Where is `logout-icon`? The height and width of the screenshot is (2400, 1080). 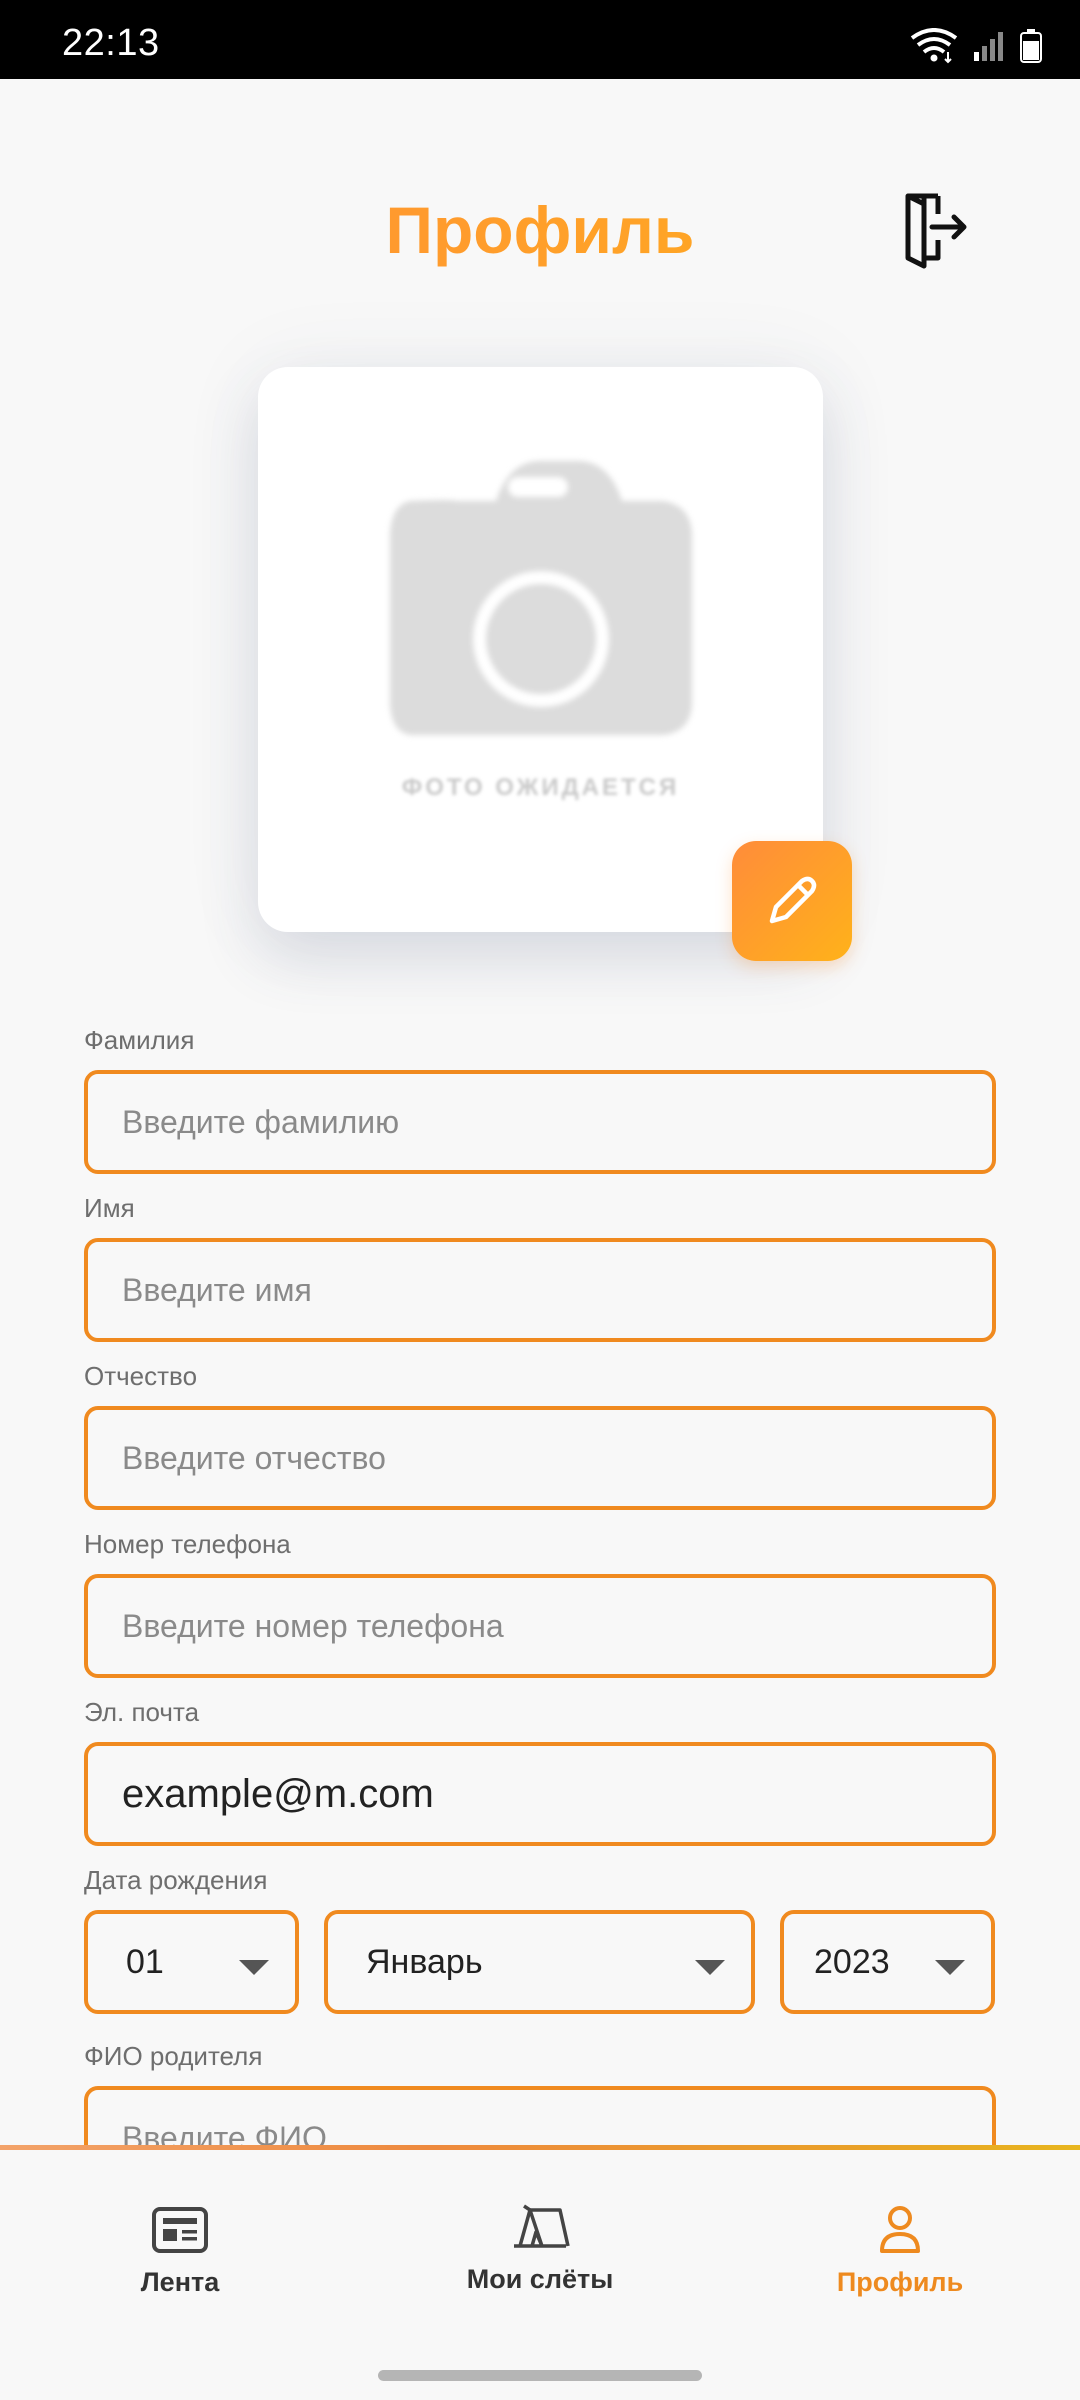 logout-icon is located at coordinates (936, 231).